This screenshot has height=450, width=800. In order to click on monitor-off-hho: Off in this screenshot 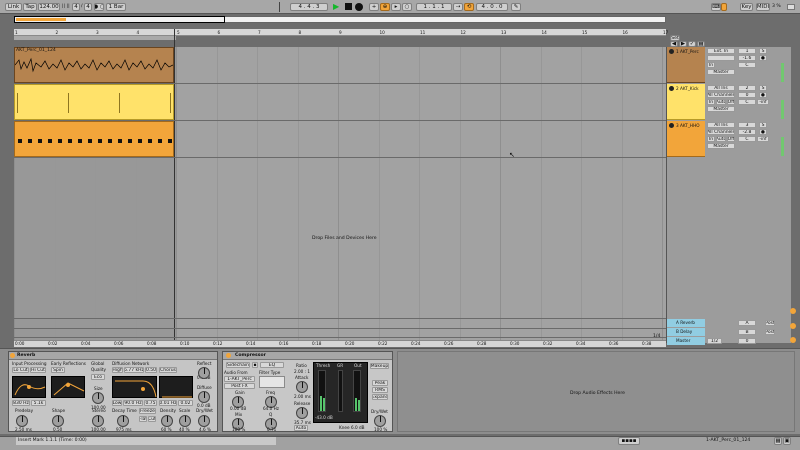, I will do `click(731, 139)`.